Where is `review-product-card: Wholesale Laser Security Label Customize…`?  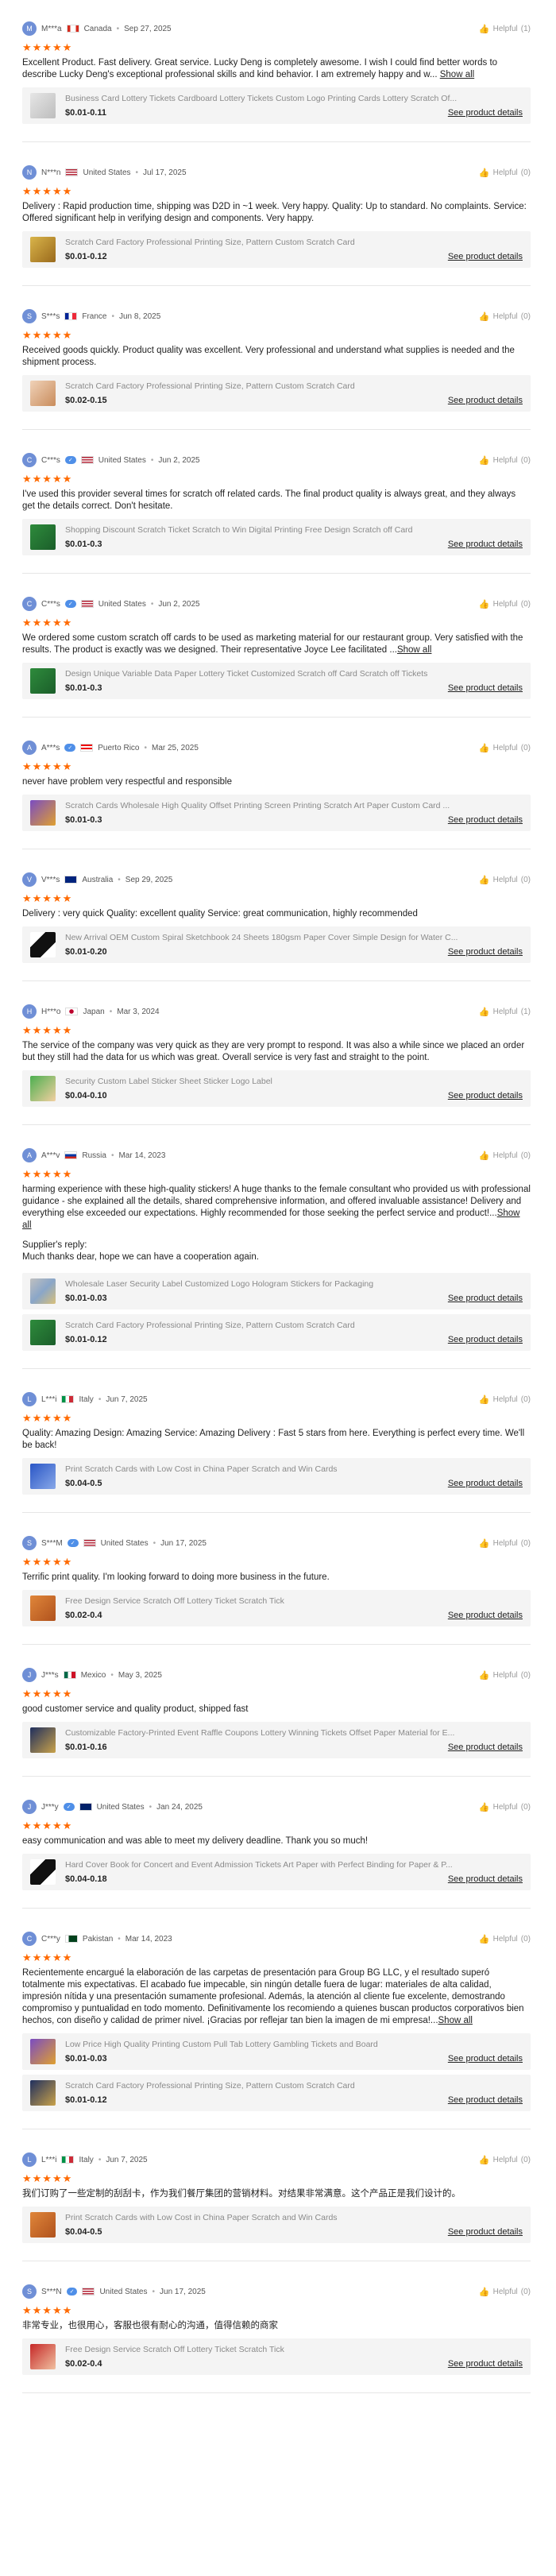 review-product-card: Wholesale Laser Security Label Customize… is located at coordinates (276, 1291).